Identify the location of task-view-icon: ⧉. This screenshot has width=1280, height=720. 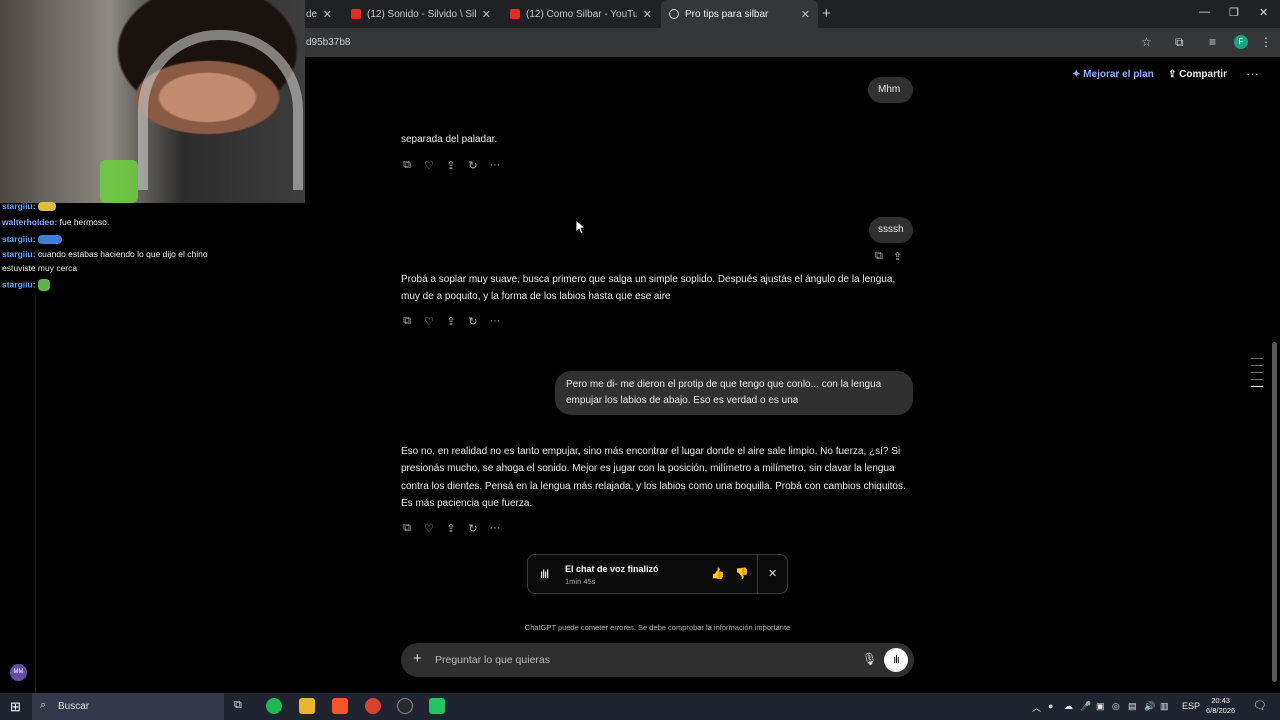
(238, 705).